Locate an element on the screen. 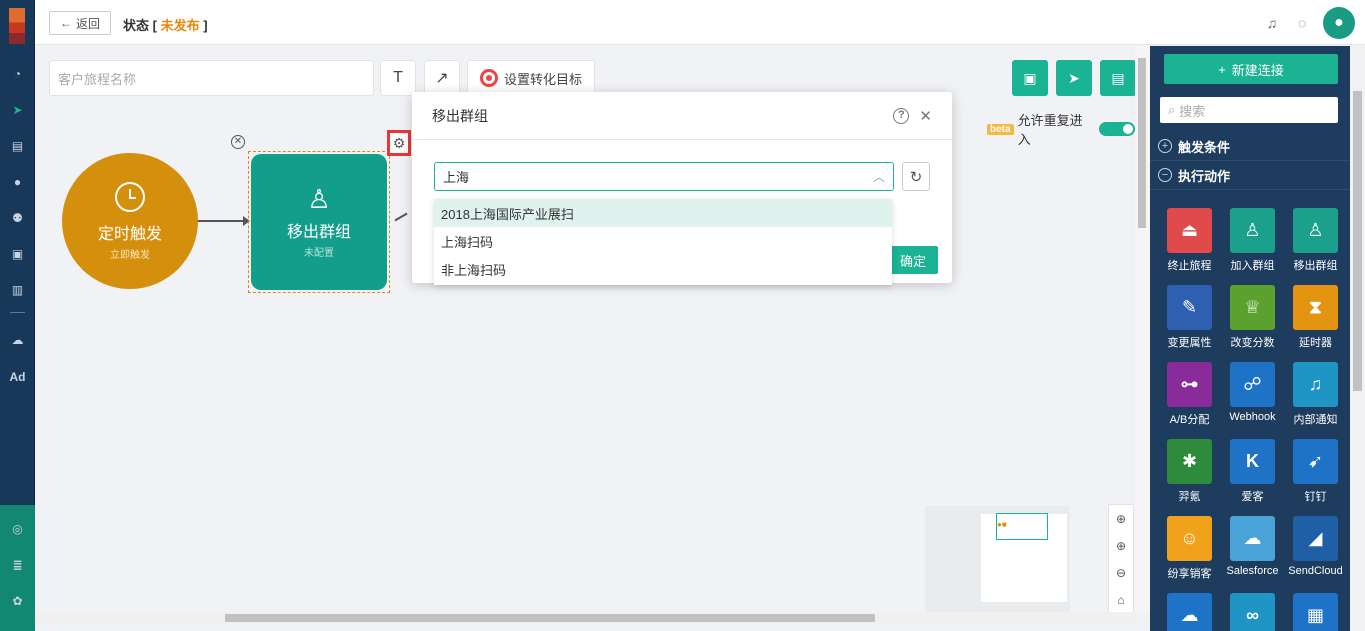  zoom-controls: ⊕ ⊕ ⊖ ⌂ is located at coordinates (1121, 559).